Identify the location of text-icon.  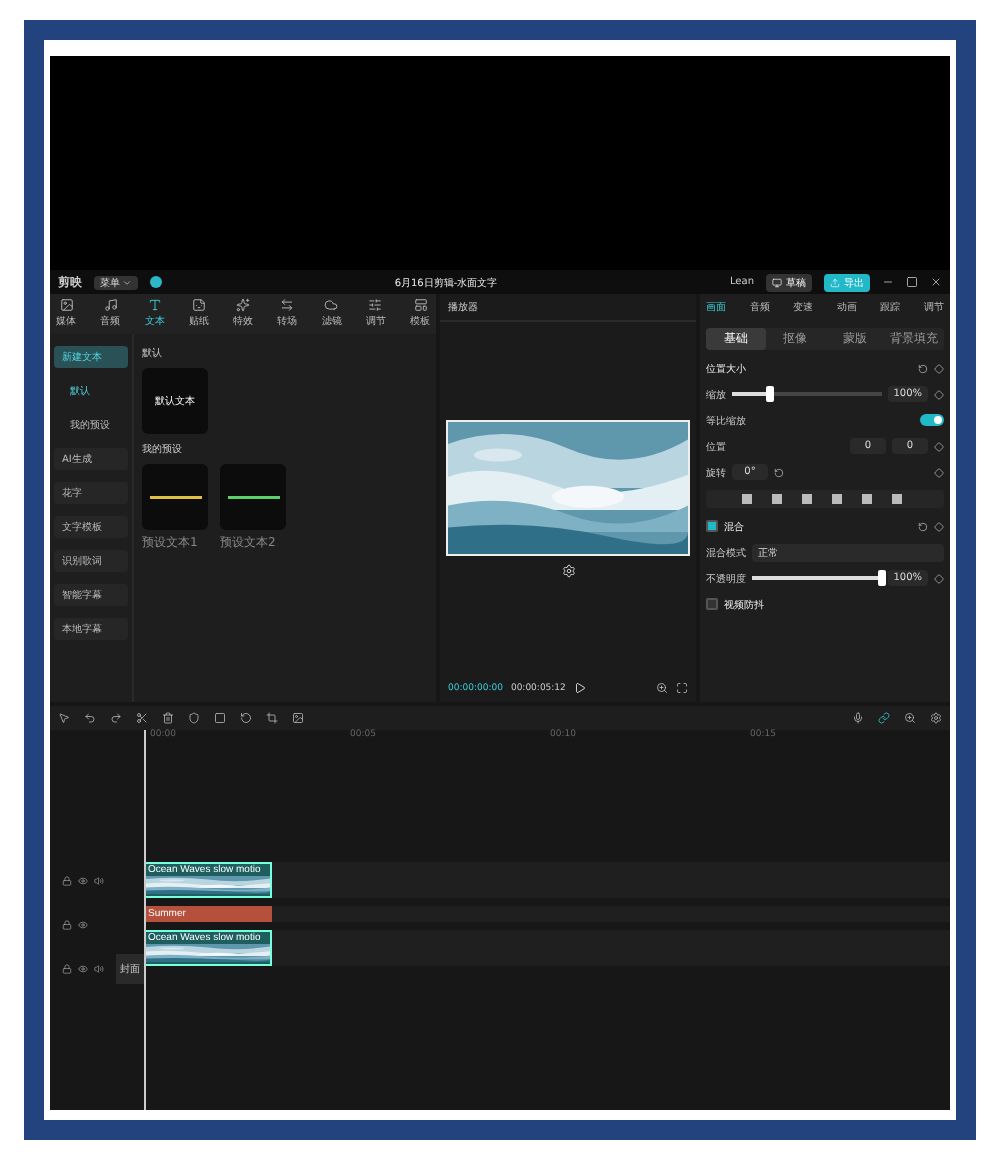
(154, 305).